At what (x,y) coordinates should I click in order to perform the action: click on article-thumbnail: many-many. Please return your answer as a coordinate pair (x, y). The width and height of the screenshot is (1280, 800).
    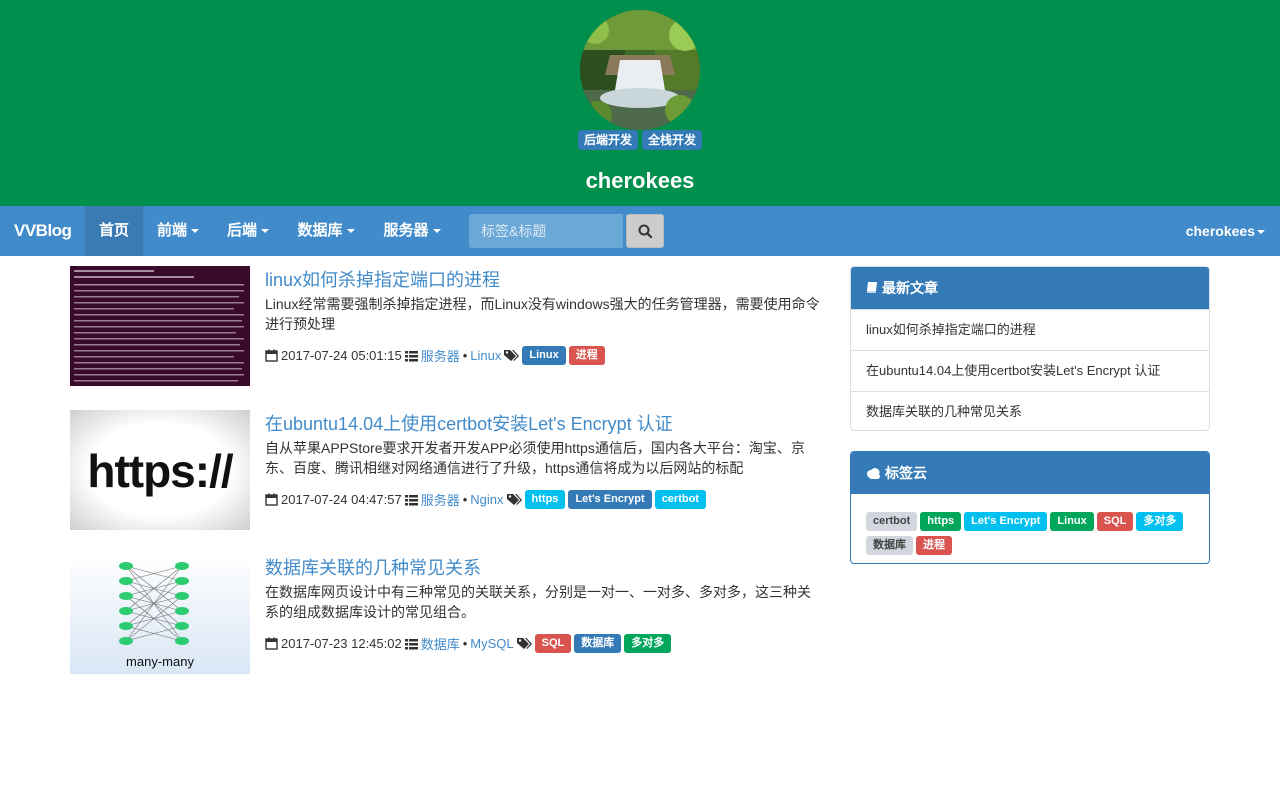
    Looking at the image, I should click on (160, 614).